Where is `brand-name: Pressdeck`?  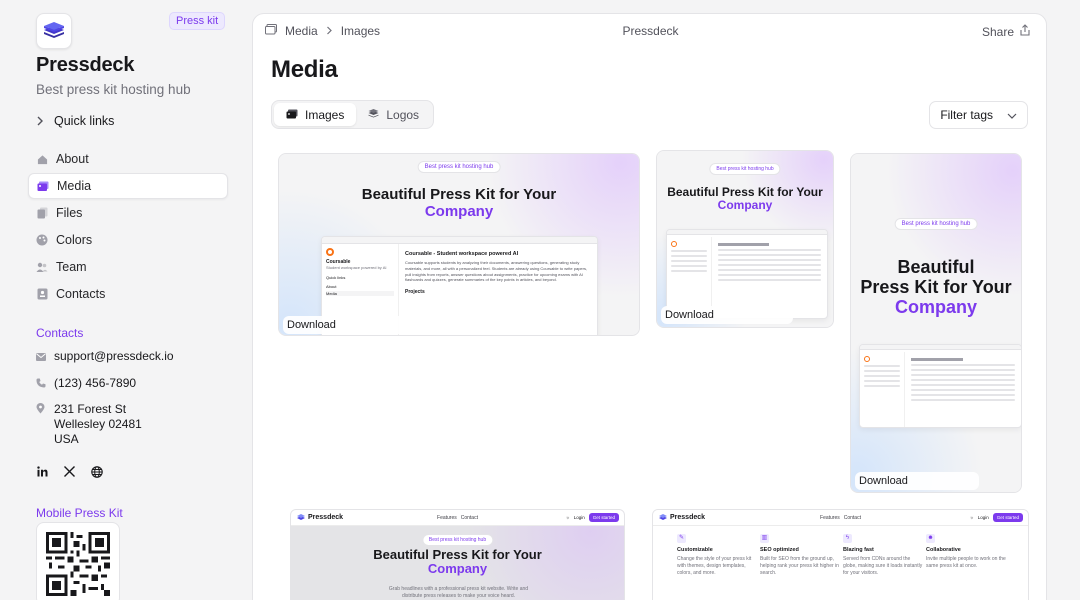
brand-name: Pressdeck is located at coordinates (85, 65).